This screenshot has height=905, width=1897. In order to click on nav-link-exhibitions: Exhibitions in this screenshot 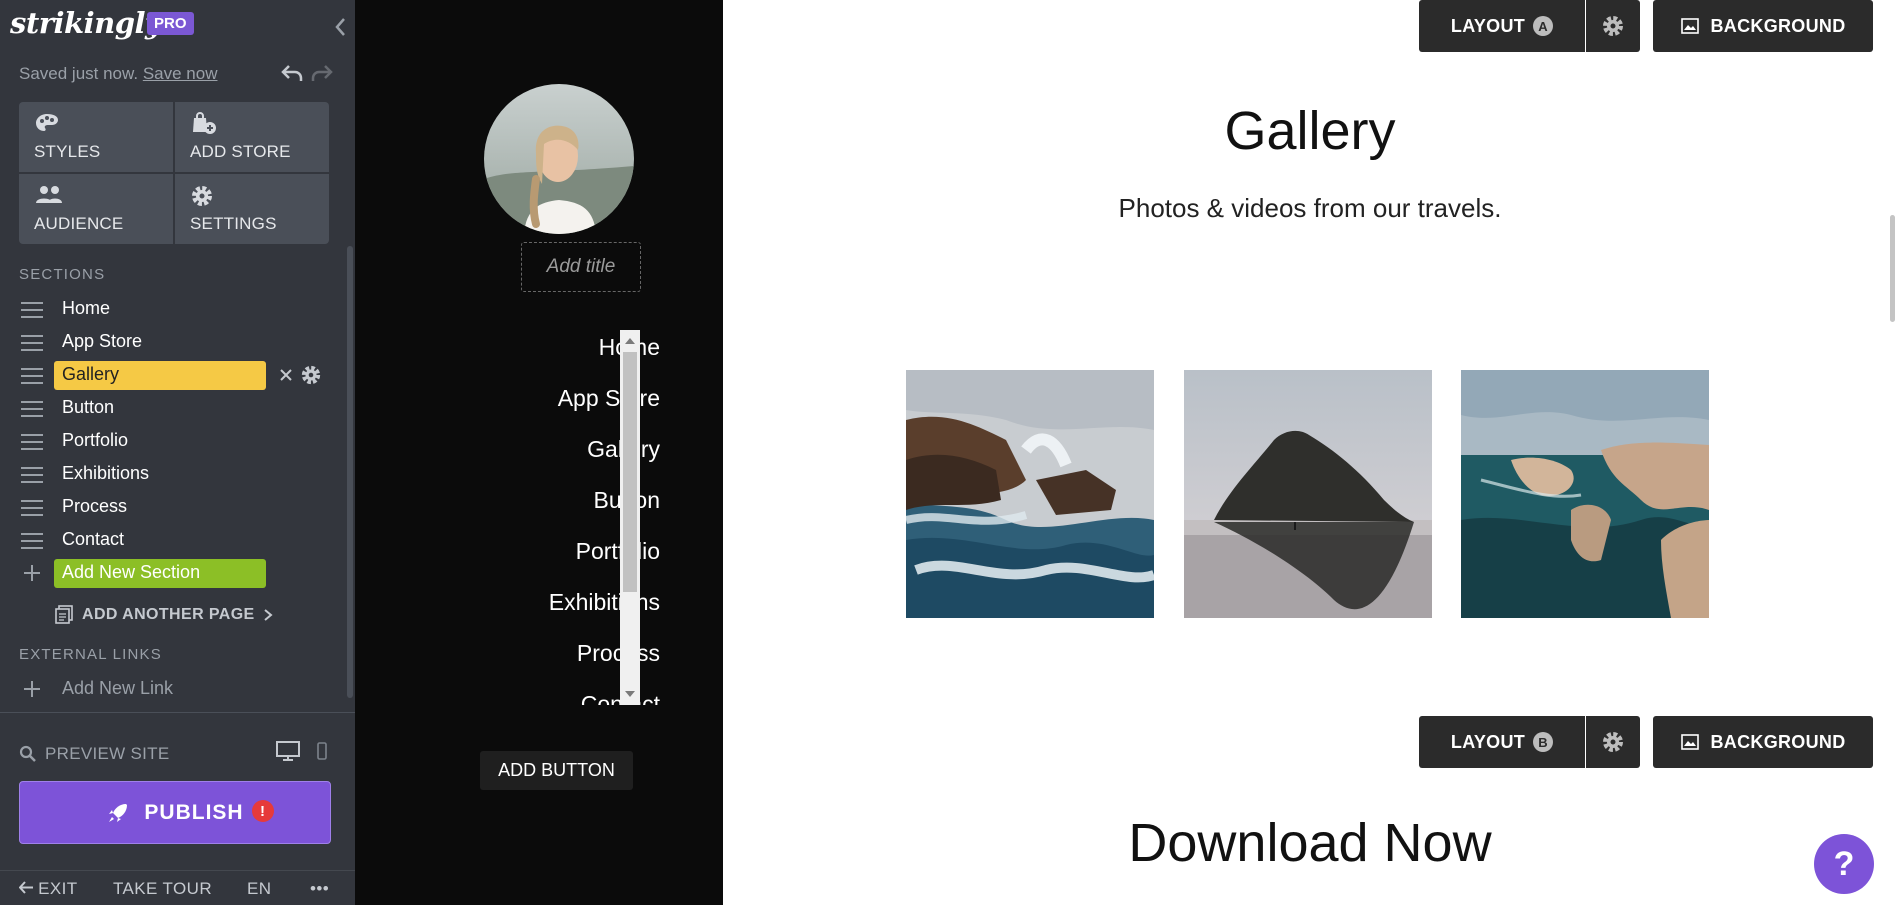, I will do `click(604, 602)`.